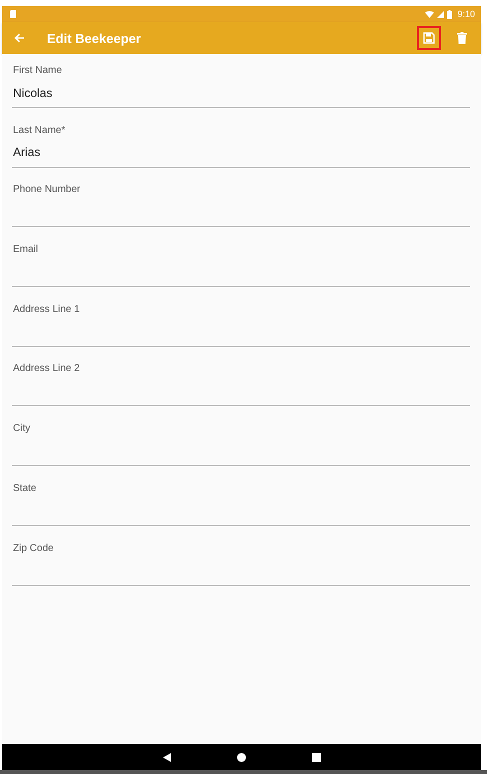  I want to click on field-label: Last Name*, so click(39, 130).